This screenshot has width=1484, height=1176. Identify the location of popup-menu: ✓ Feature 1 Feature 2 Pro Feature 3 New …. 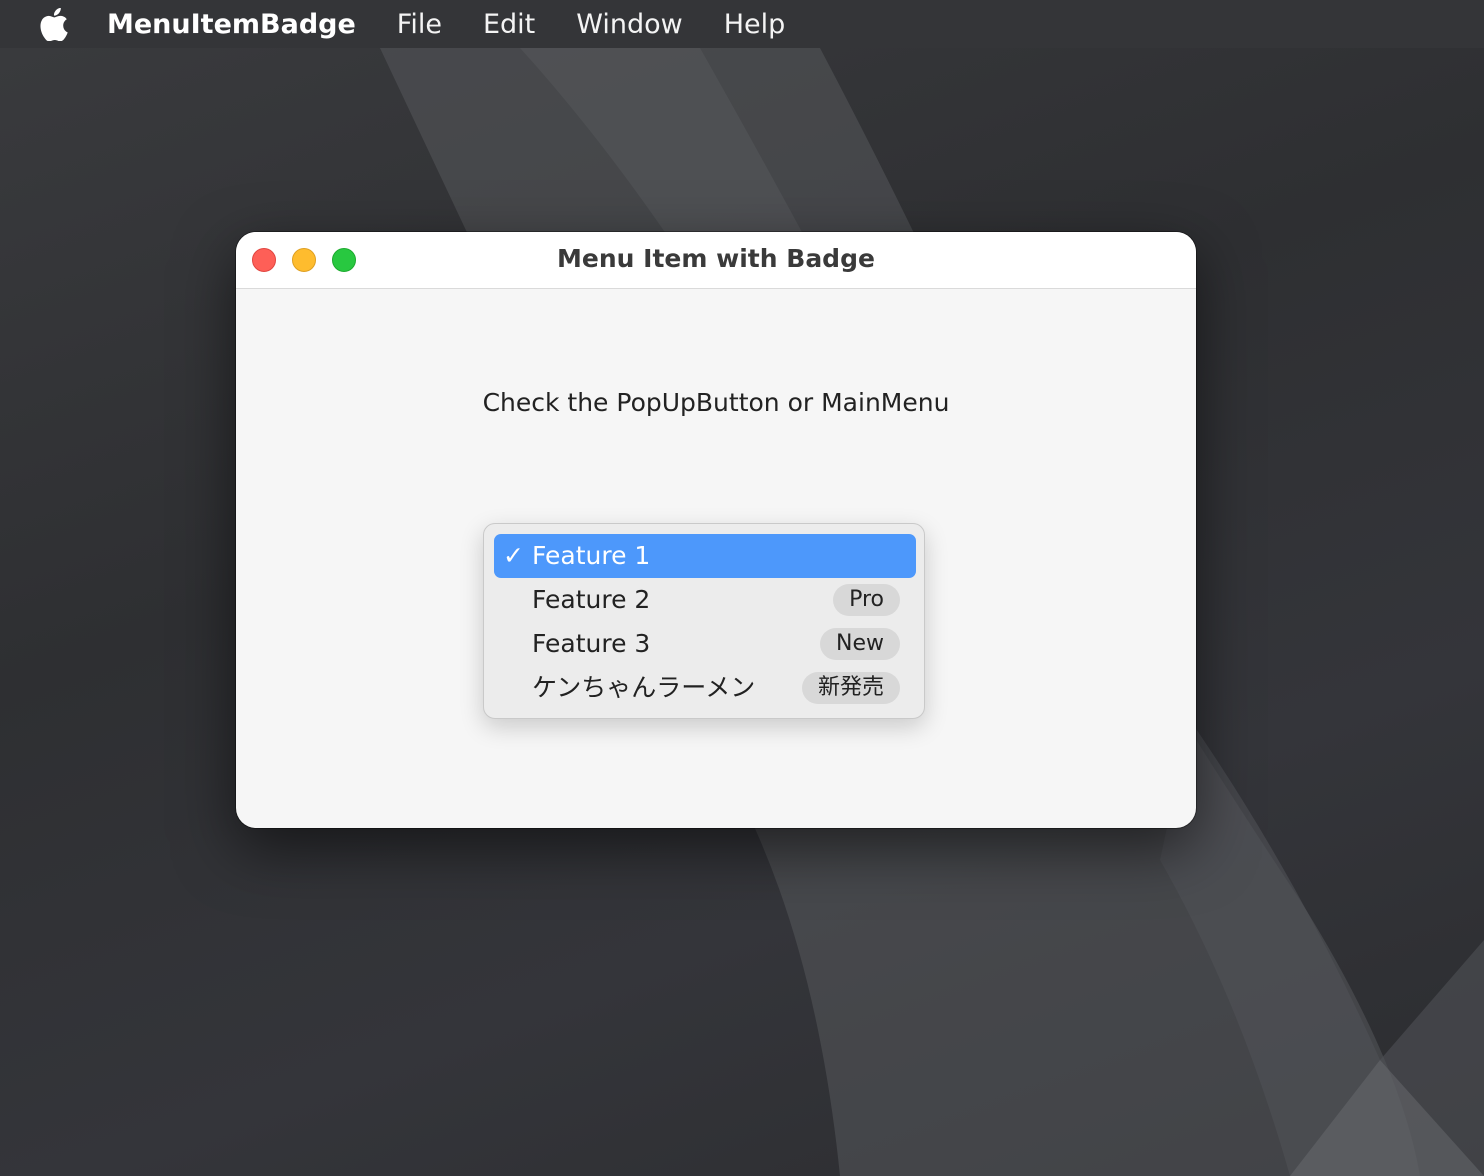
(704, 621).